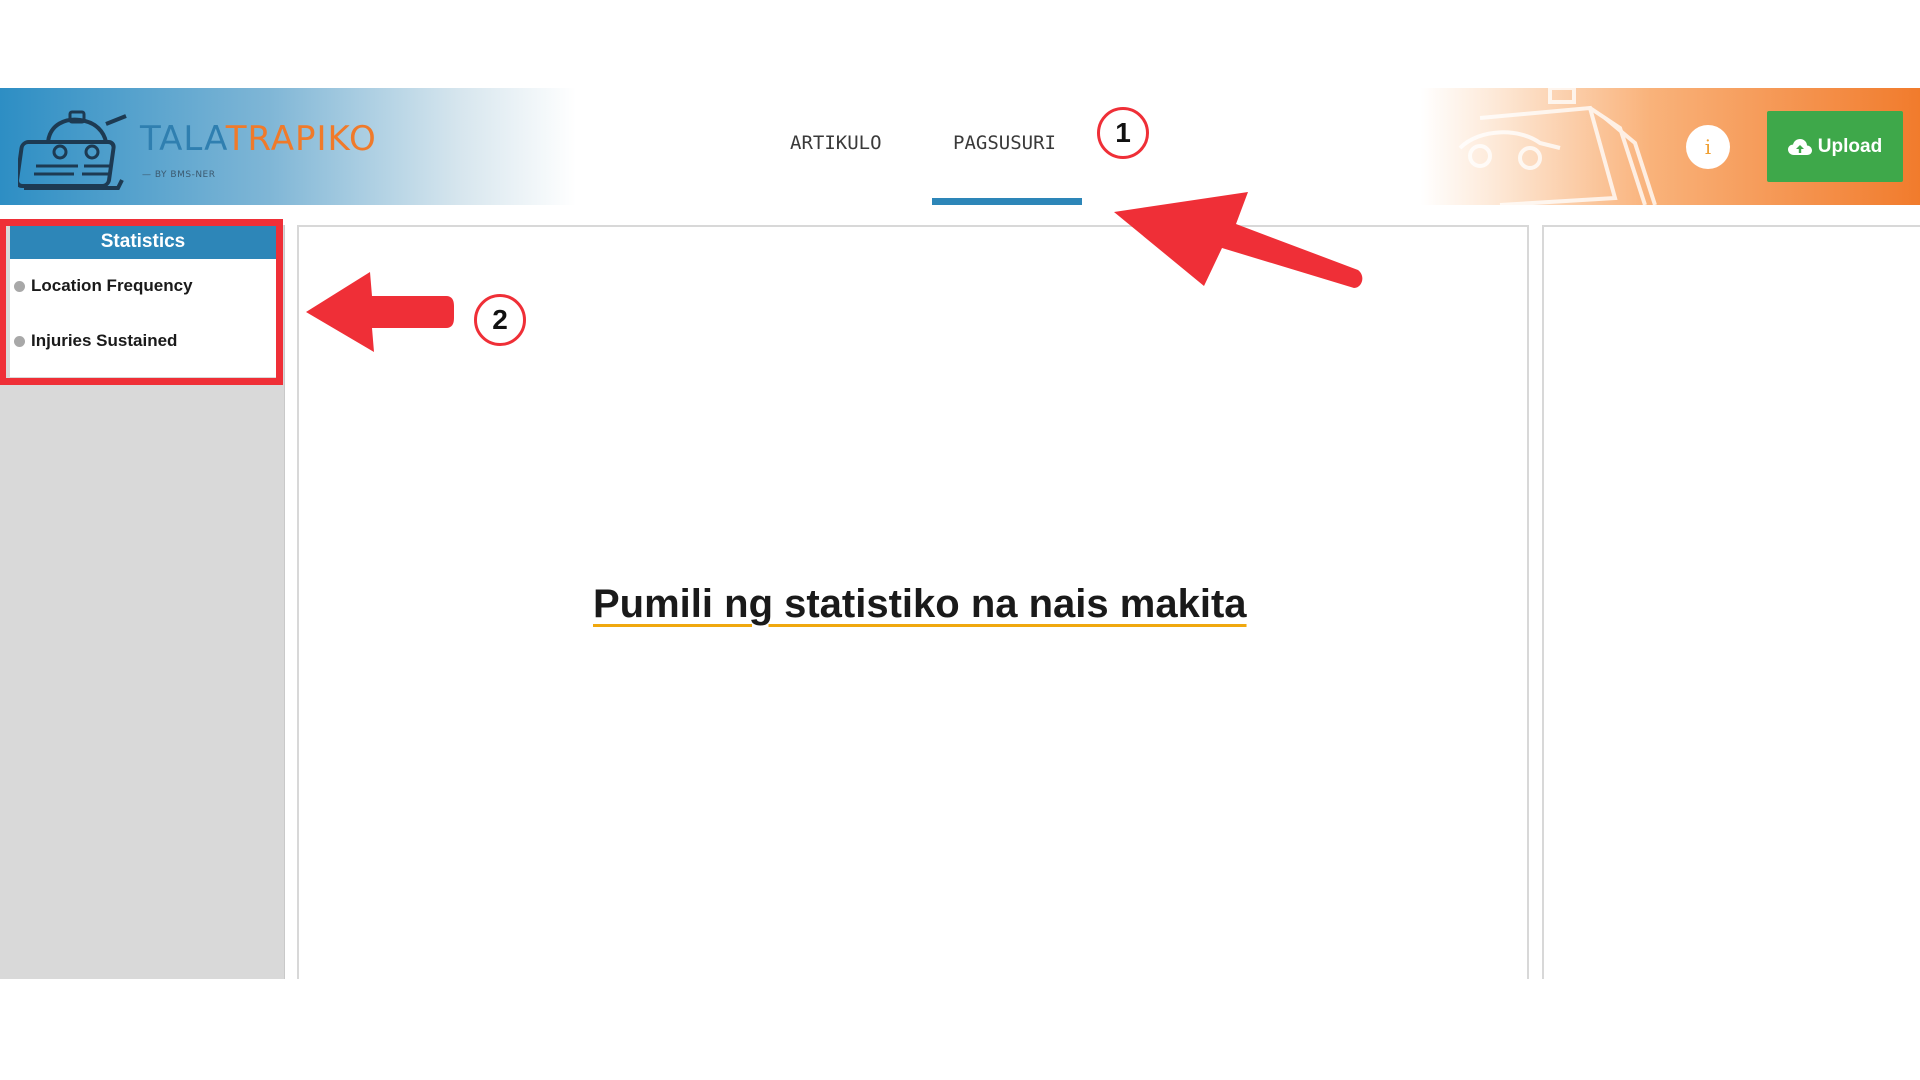  What do you see at coordinates (836, 143) in the screenshot?
I see `tab-artikulo: ARTIKULO` at bounding box center [836, 143].